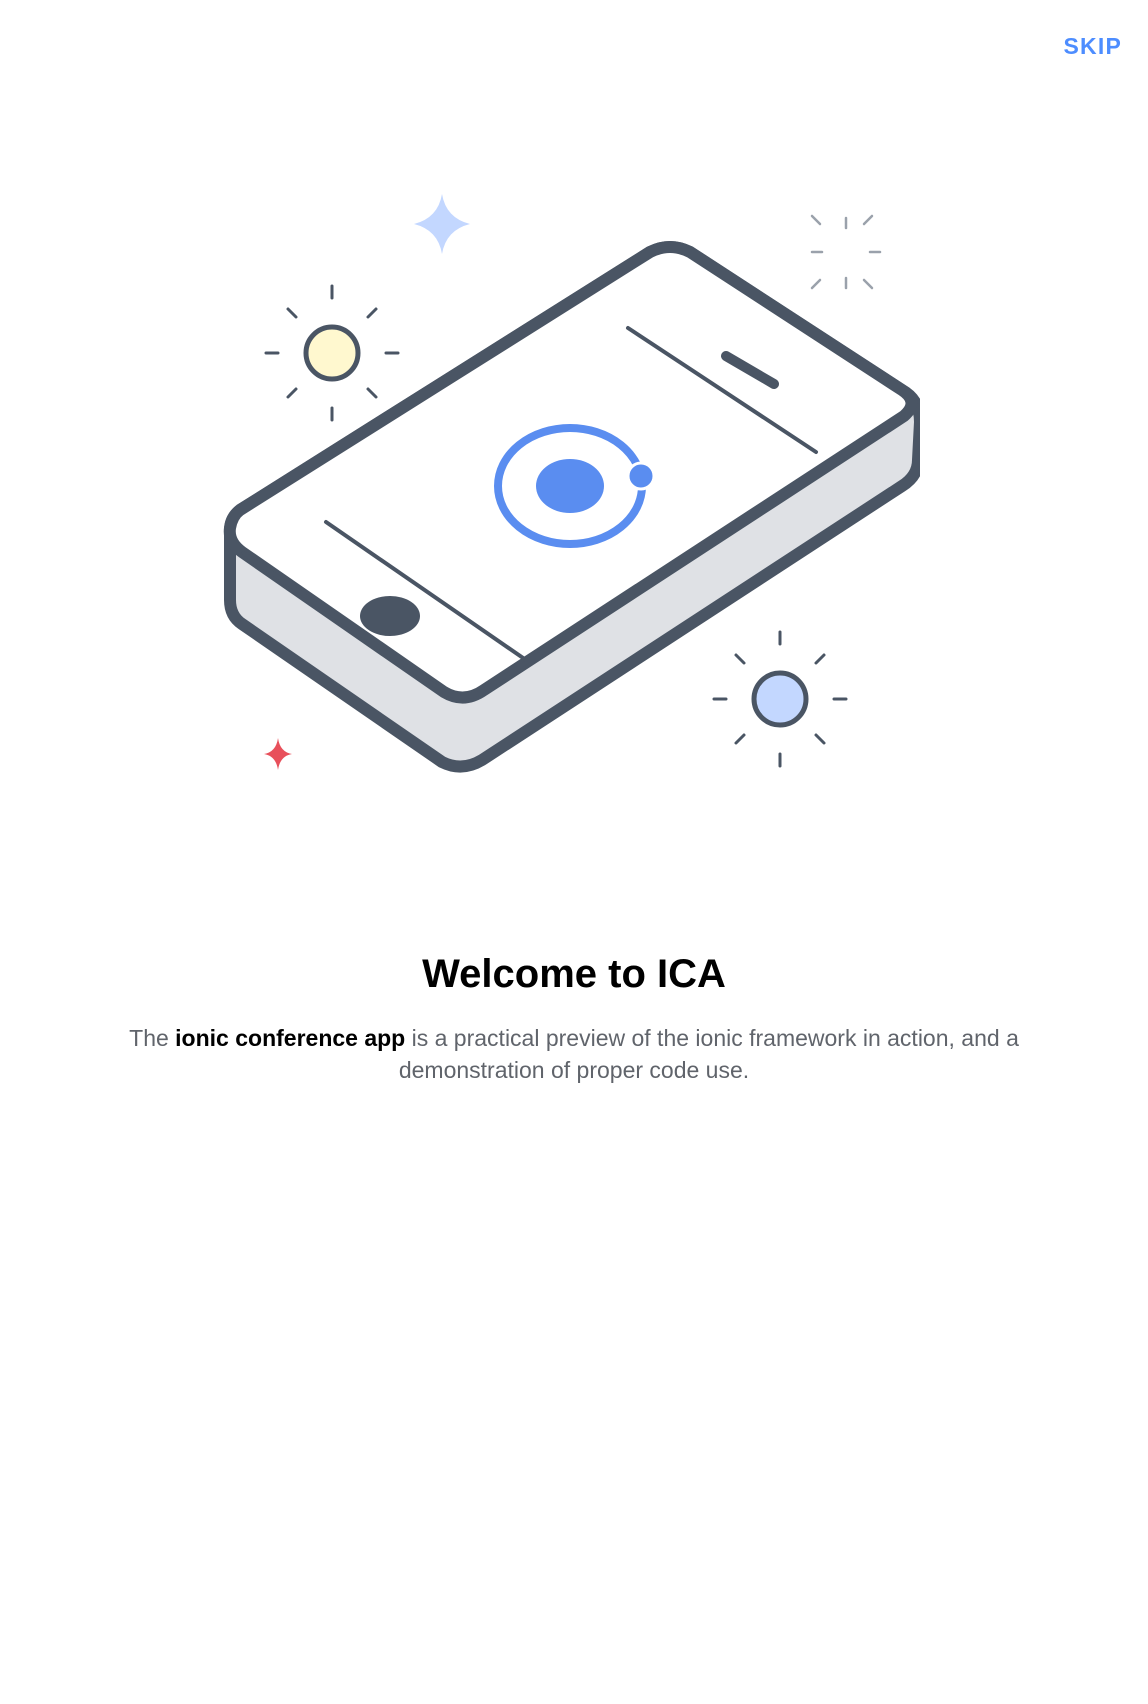  I want to click on description-prefix: The, so click(152, 1038).